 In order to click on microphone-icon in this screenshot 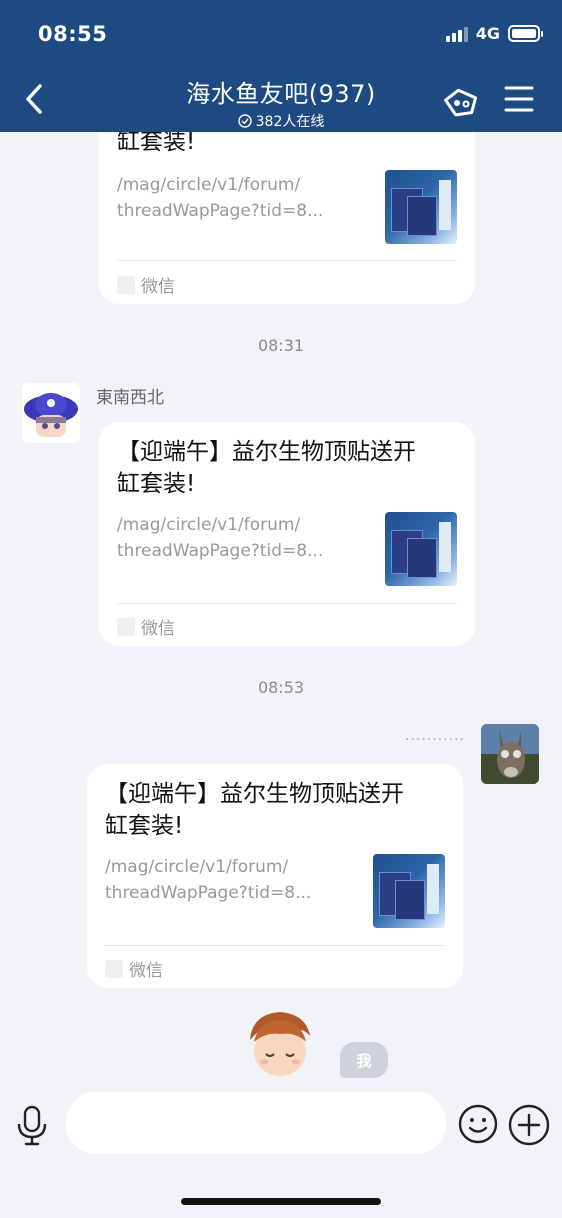, I will do `click(32, 1126)`.